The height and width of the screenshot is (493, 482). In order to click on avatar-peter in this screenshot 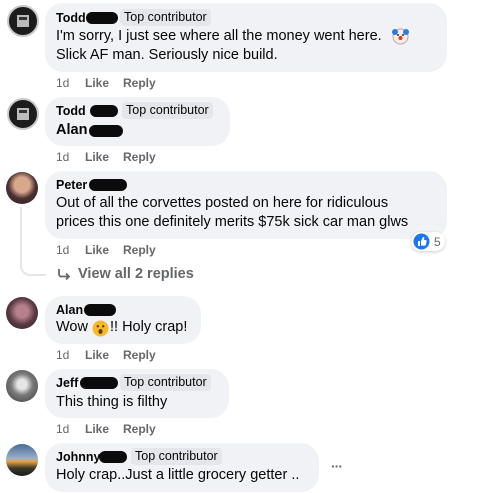, I will do `click(22, 188)`.